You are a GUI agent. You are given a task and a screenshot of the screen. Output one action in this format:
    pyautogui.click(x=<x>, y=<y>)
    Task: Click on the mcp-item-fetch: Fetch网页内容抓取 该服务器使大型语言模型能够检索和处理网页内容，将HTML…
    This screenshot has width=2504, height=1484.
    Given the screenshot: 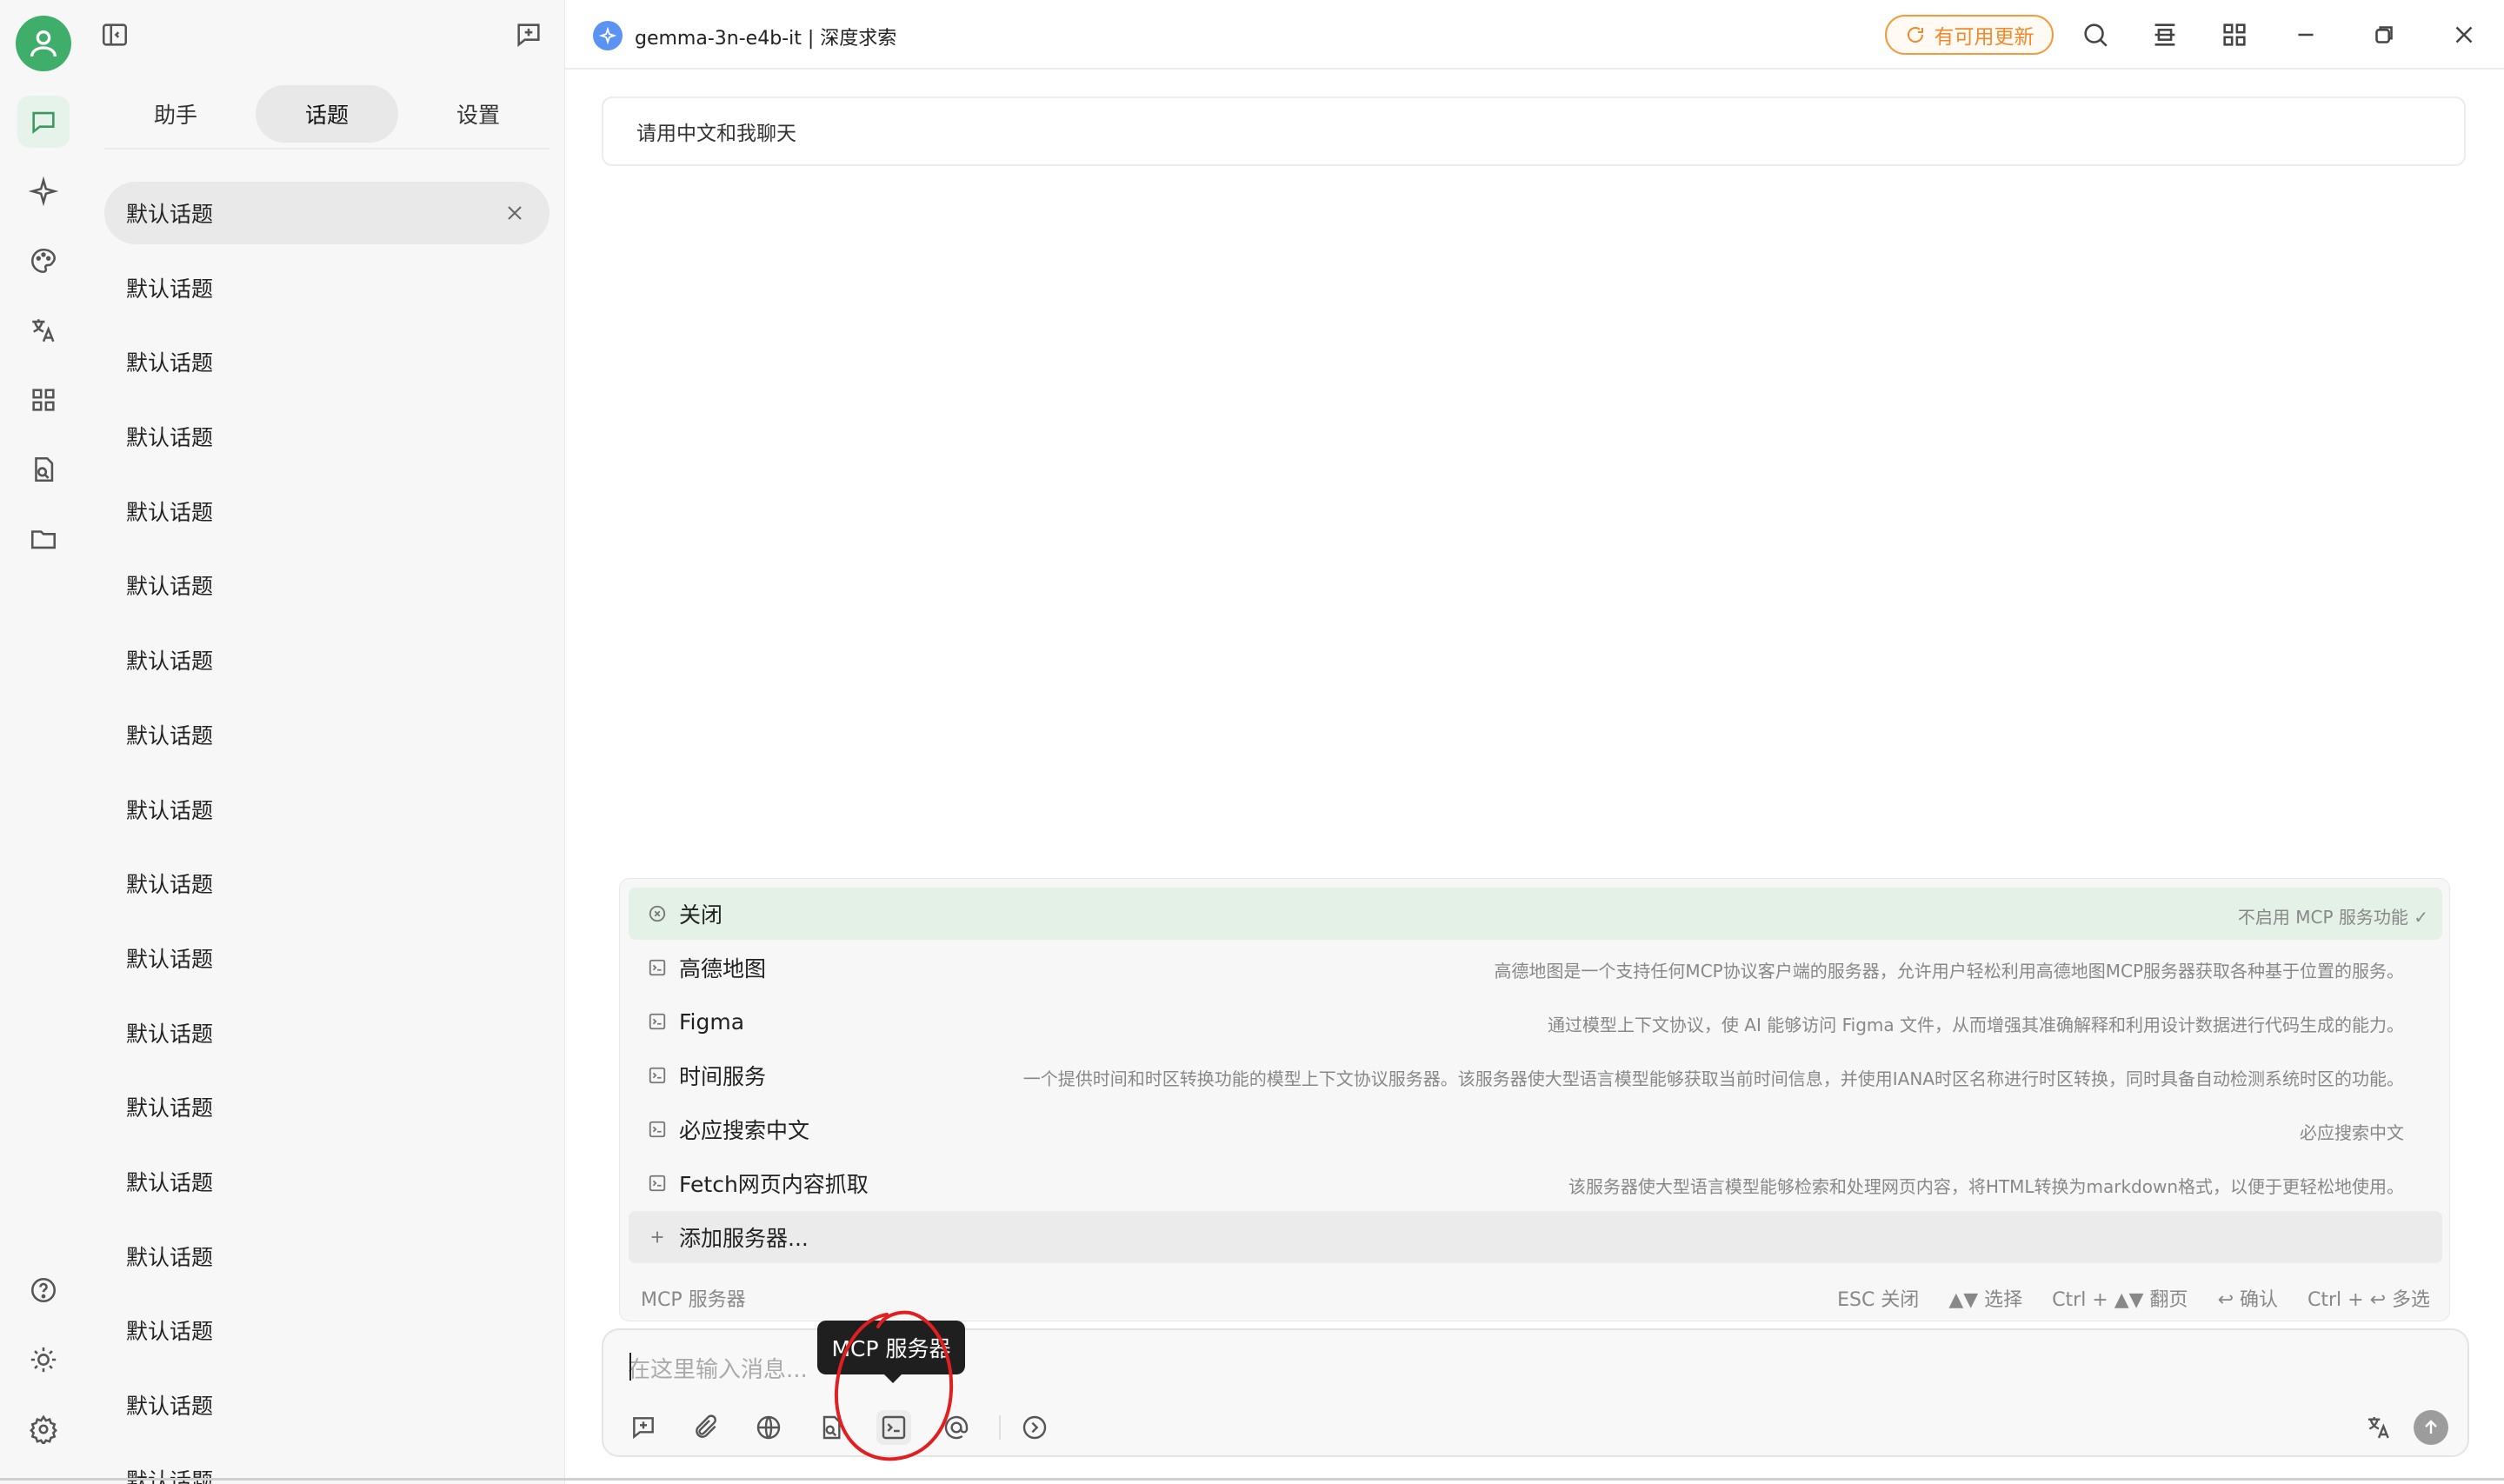 What is the action you would take?
    pyautogui.click(x=1535, y=1183)
    